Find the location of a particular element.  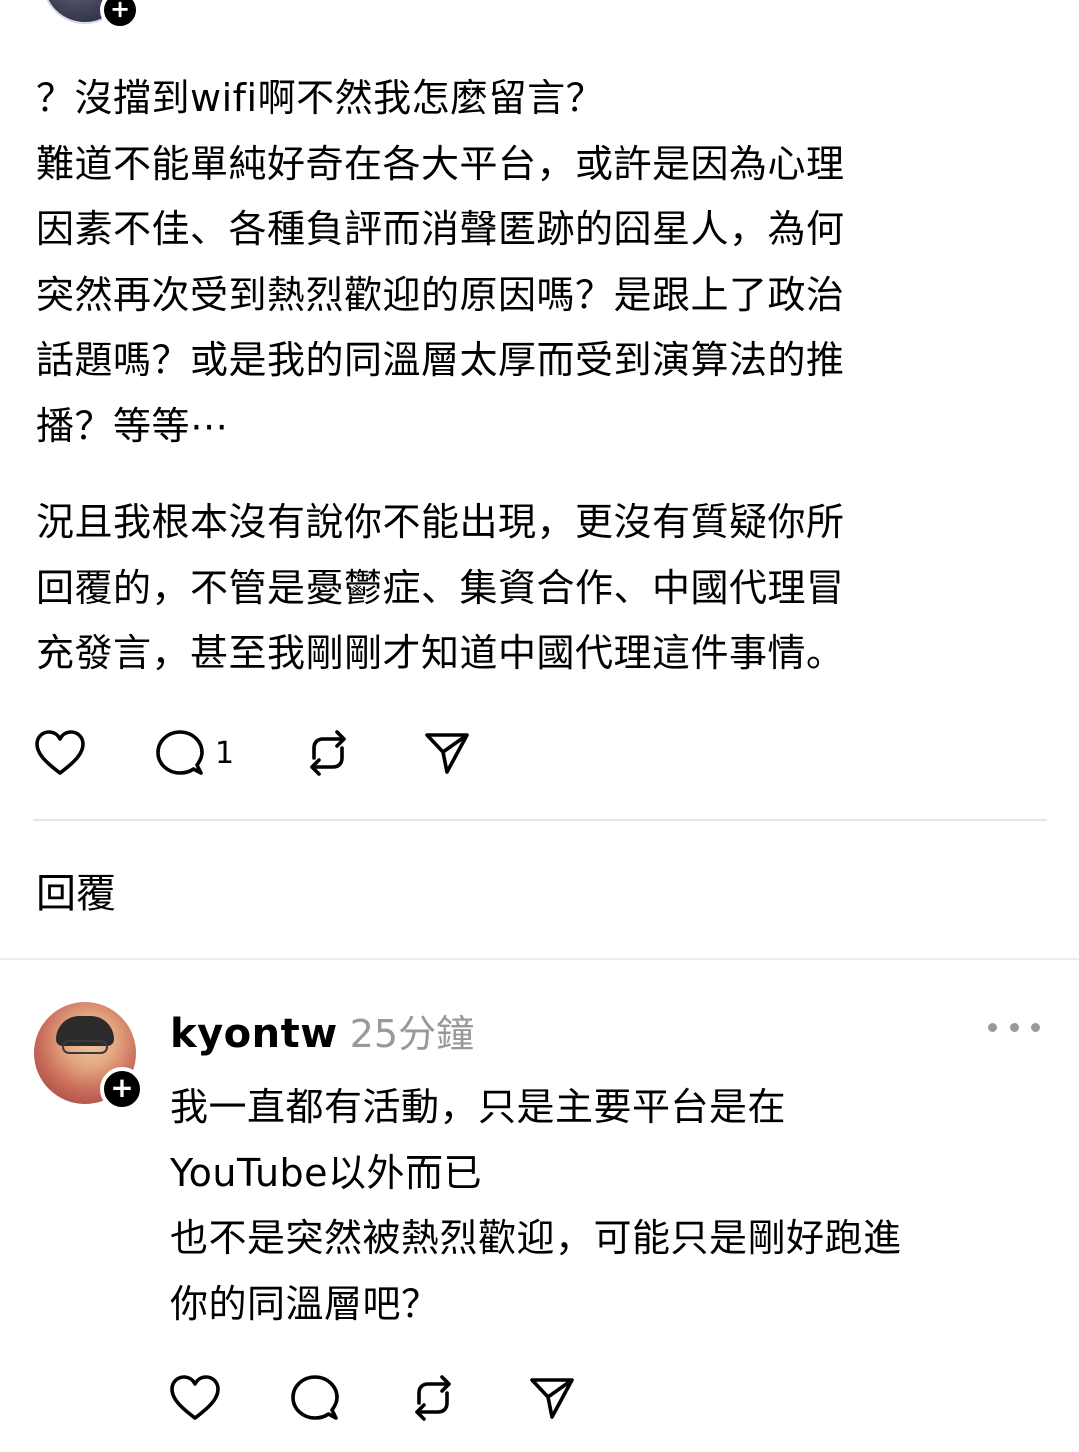

post-line: 突然再次受到熱烈歡迎的原因嗎？是跟上了政治 is located at coordinates (440, 294).